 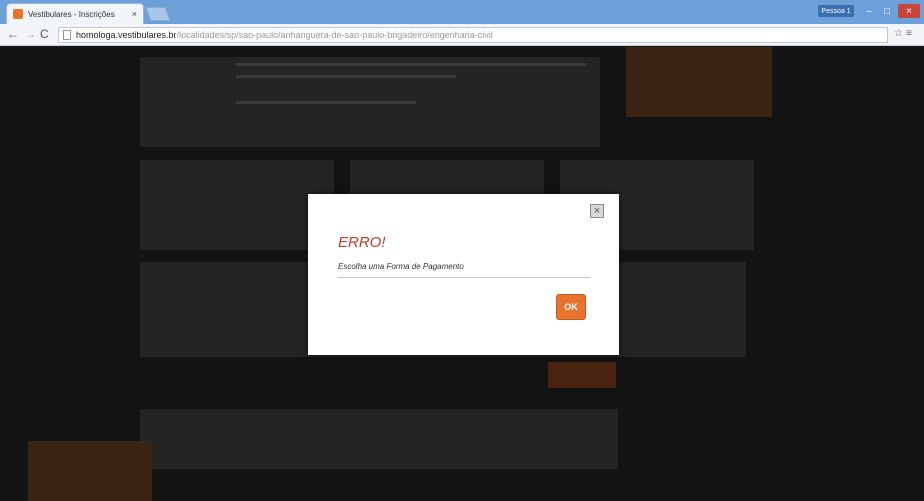 I want to click on promo-banner, so click(x=90, y=471).